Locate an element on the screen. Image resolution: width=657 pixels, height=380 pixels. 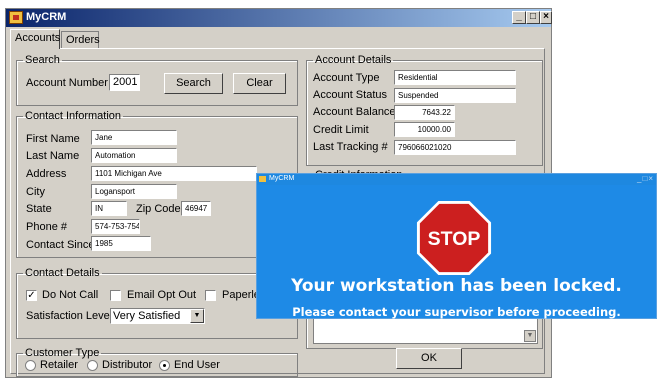
first-name-input: Jane is located at coordinates (134, 137).